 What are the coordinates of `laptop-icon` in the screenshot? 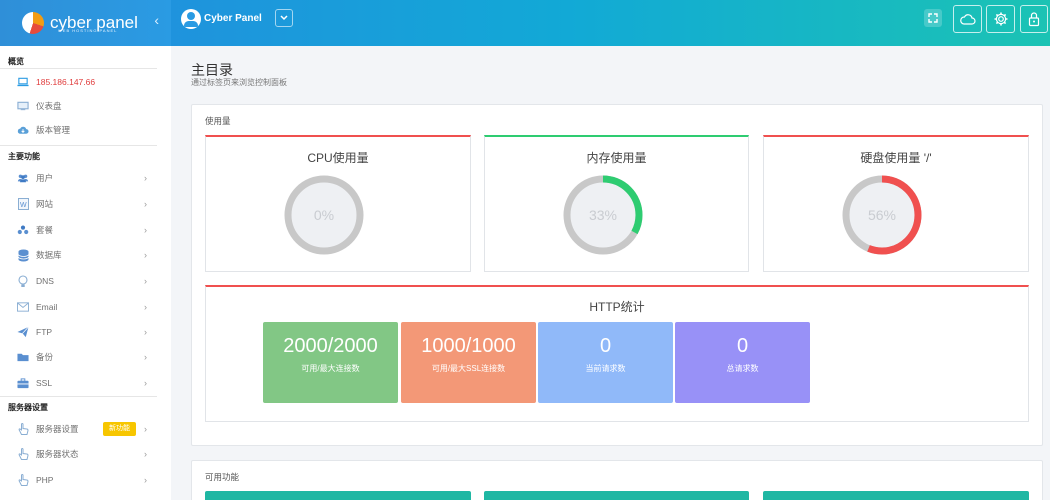 It's located at (23, 82).